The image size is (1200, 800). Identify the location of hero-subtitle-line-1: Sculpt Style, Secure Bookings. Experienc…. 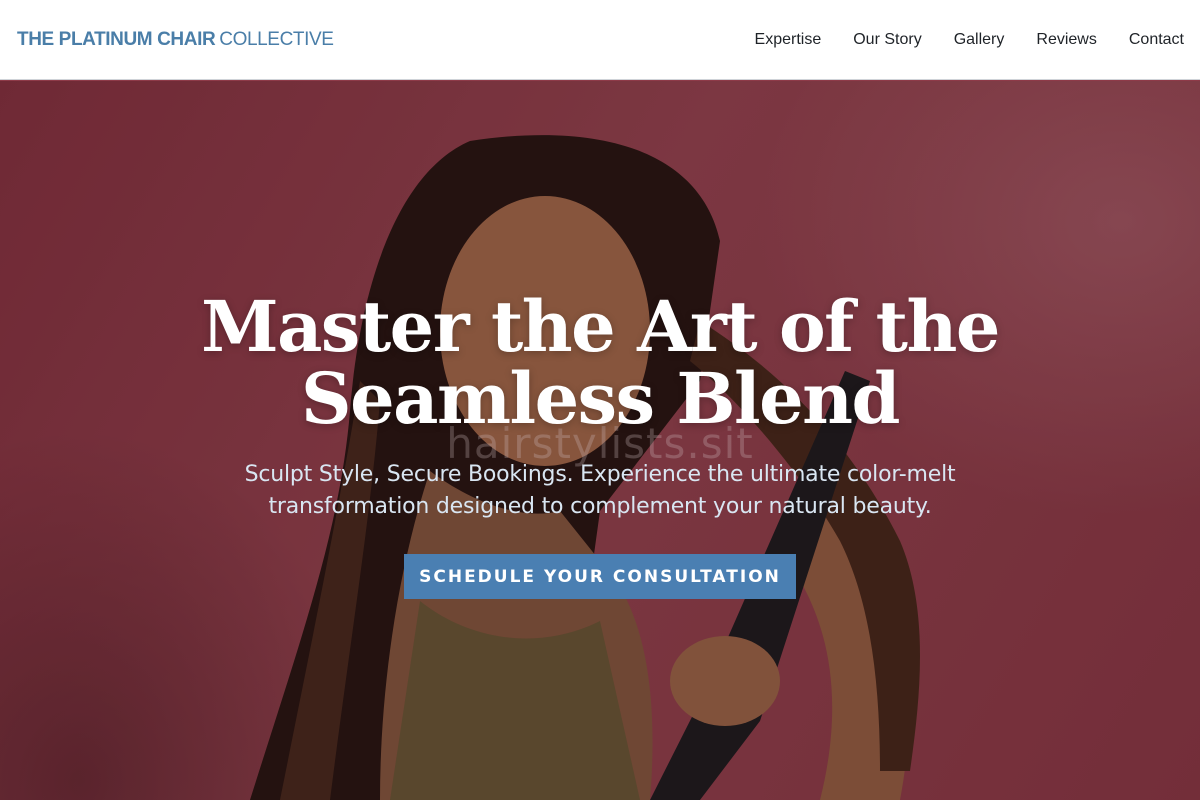
(600, 474).